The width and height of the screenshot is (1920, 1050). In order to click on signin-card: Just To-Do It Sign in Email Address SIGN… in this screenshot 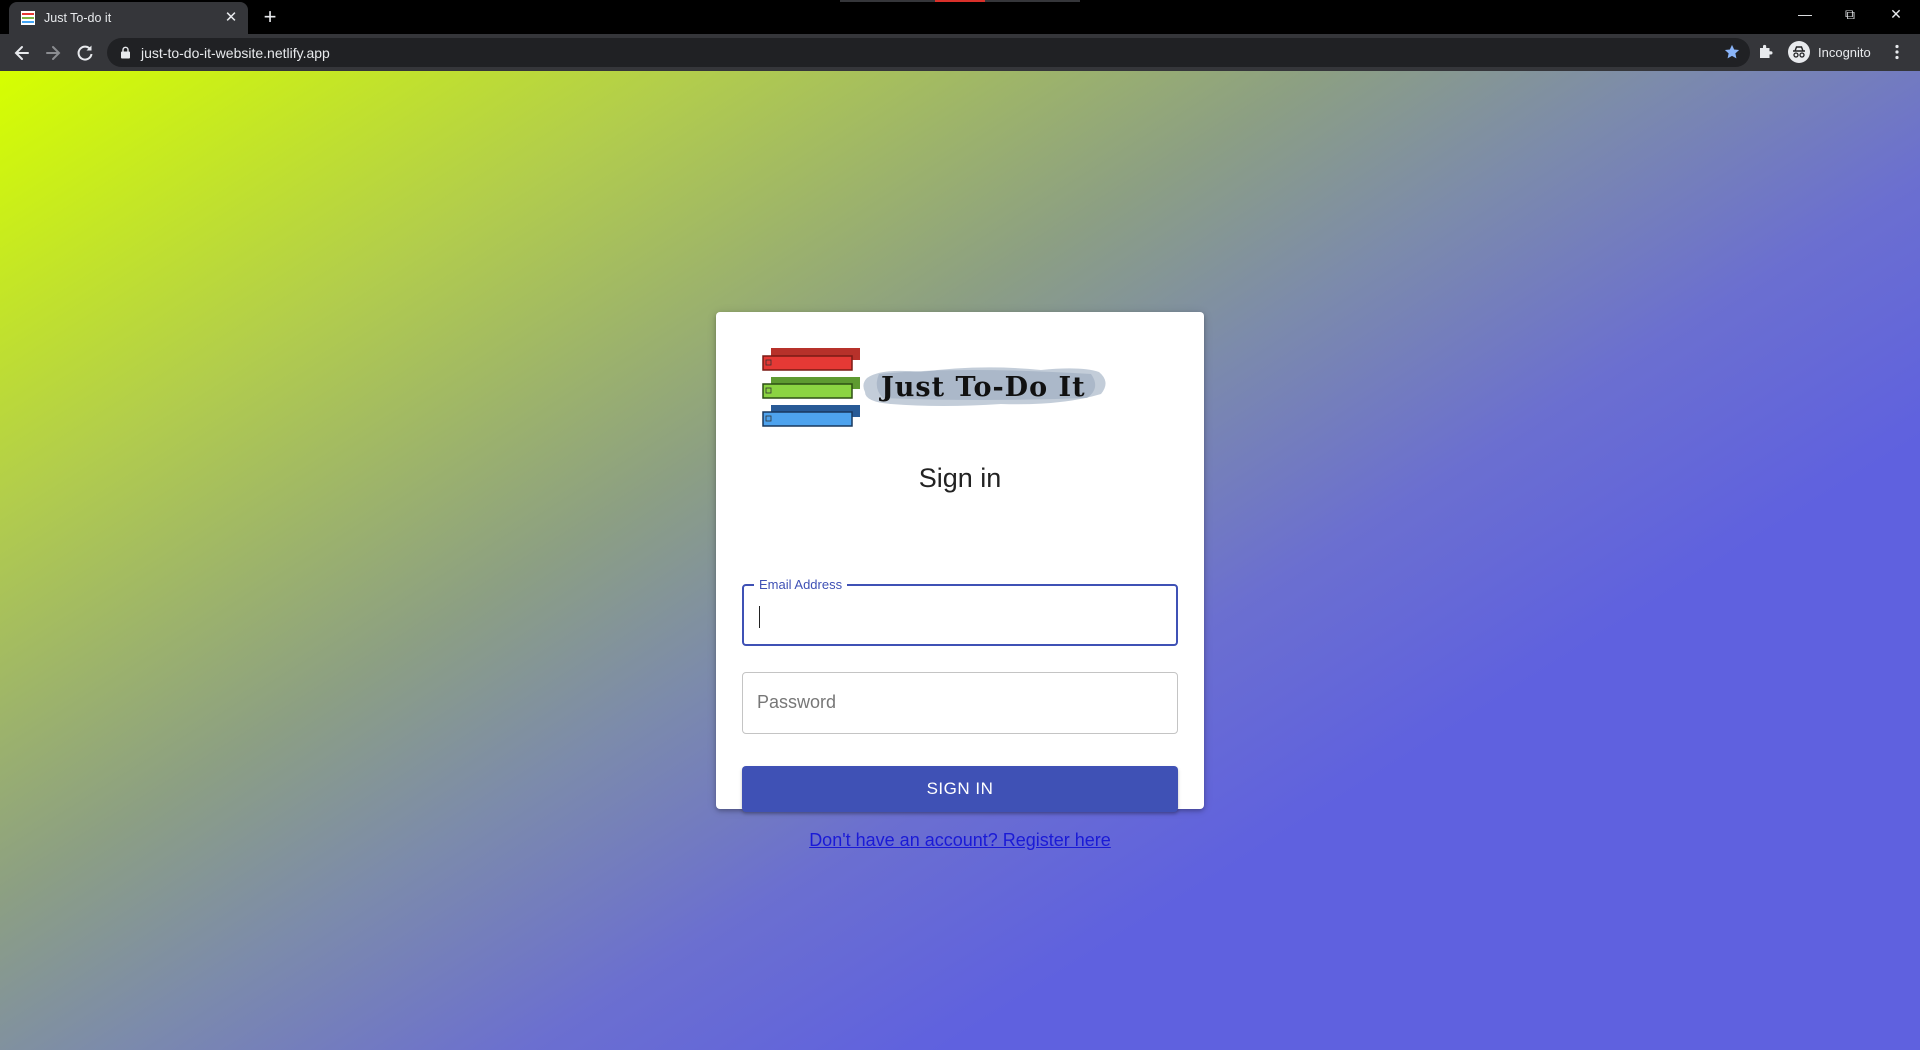, I will do `click(960, 581)`.